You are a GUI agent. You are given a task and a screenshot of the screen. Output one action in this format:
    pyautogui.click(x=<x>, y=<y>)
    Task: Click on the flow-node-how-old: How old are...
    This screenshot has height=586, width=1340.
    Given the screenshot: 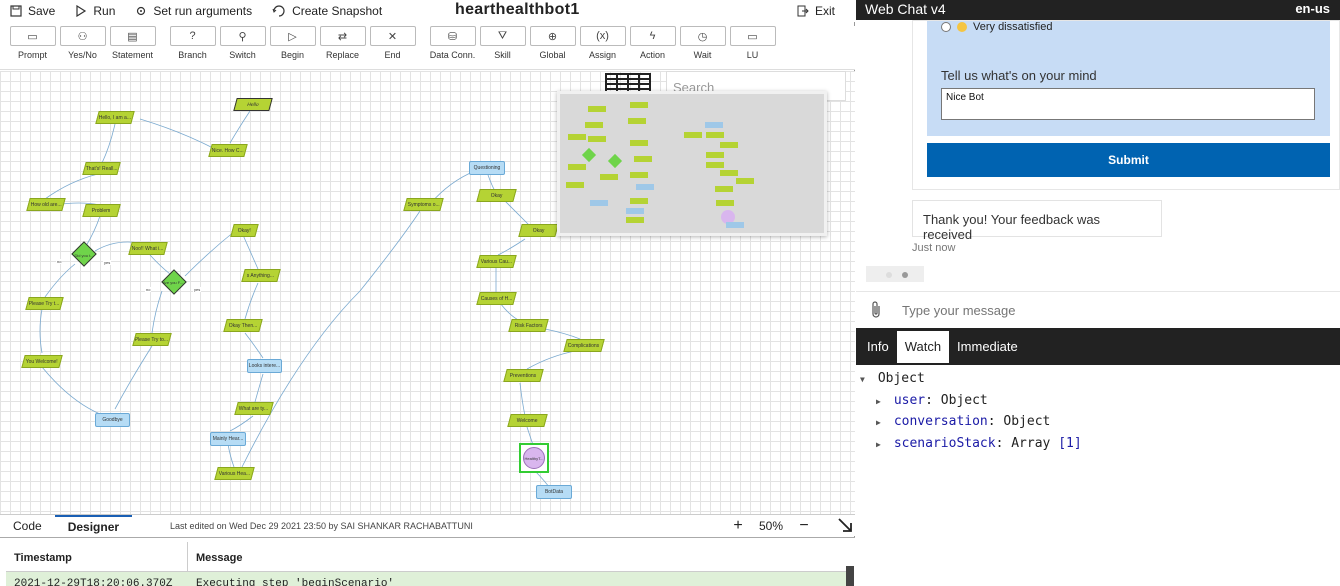 What is the action you would take?
    pyautogui.click(x=46, y=204)
    